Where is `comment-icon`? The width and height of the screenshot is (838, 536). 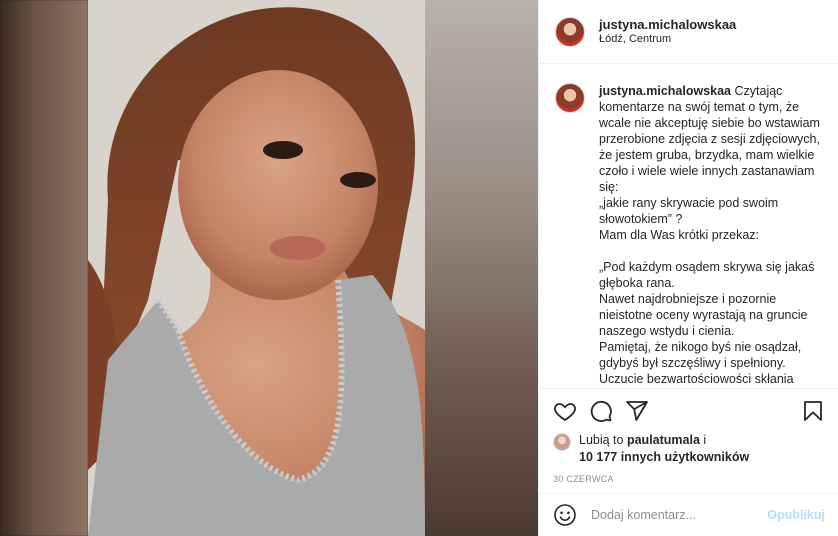
comment-icon is located at coordinates (601, 411).